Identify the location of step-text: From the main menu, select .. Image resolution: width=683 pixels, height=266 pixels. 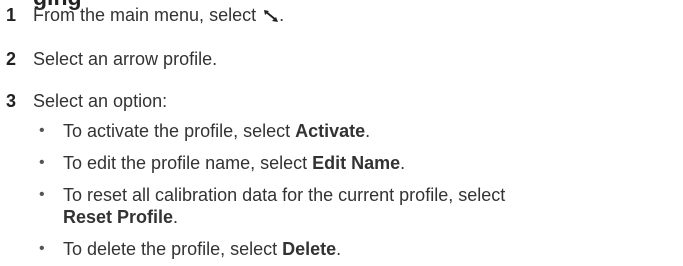
(159, 15).